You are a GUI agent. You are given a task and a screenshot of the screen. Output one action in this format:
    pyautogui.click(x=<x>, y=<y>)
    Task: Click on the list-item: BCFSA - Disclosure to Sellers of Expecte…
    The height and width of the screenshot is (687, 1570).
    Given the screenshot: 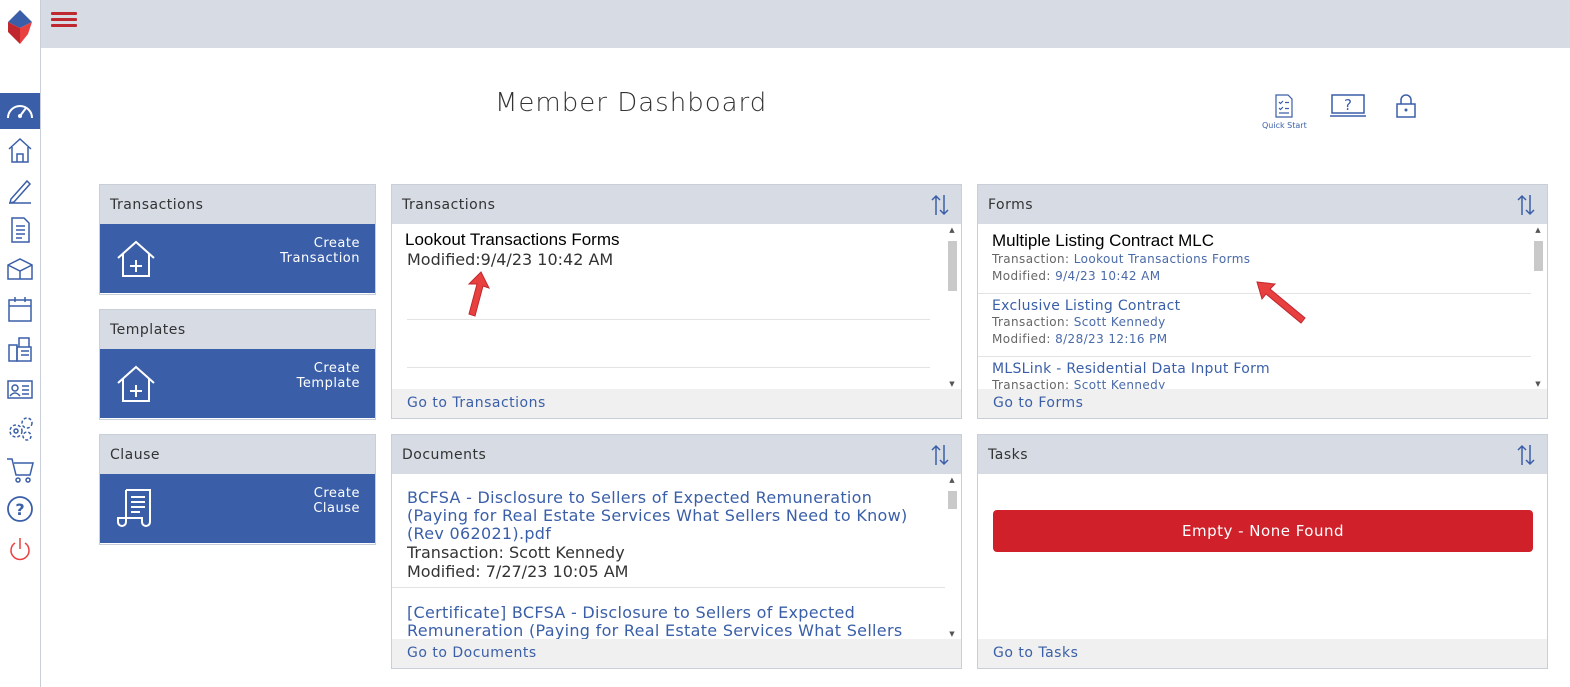 What is the action you would take?
    pyautogui.click(x=668, y=531)
    